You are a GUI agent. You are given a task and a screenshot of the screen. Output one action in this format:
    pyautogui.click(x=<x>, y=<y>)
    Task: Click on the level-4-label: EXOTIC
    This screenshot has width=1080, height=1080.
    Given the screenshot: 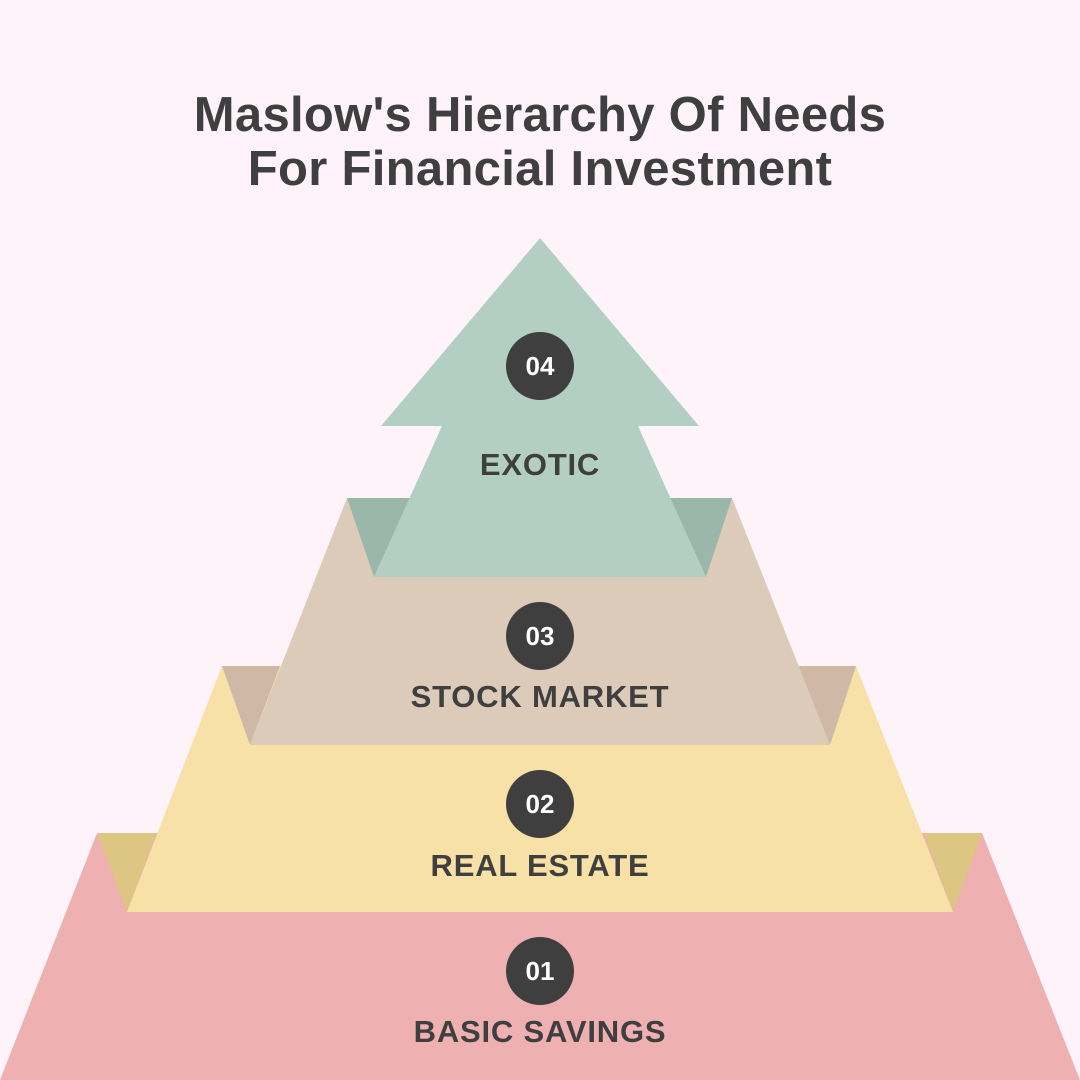 What is the action you would take?
    pyautogui.click(x=540, y=464)
    